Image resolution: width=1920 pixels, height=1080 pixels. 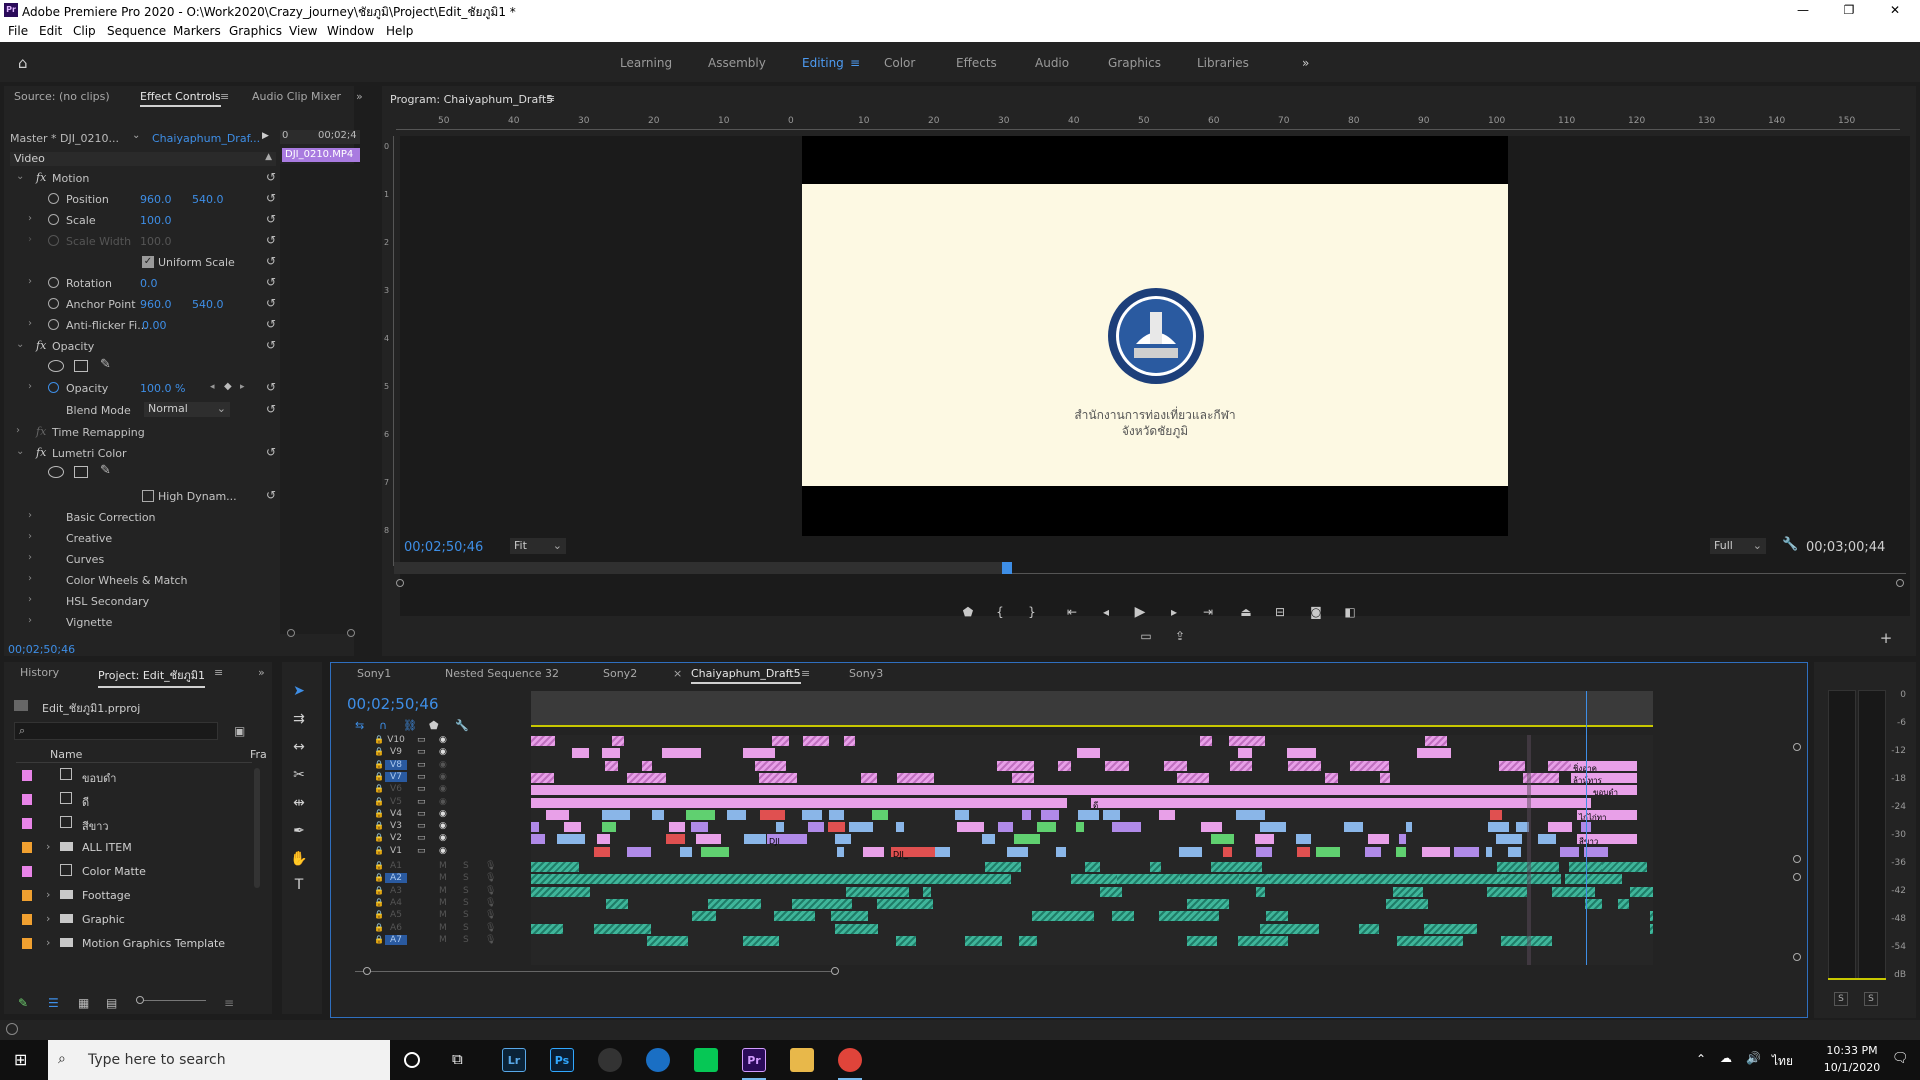 I want to click on workspace-color: Color, so click(x=899, y=63).